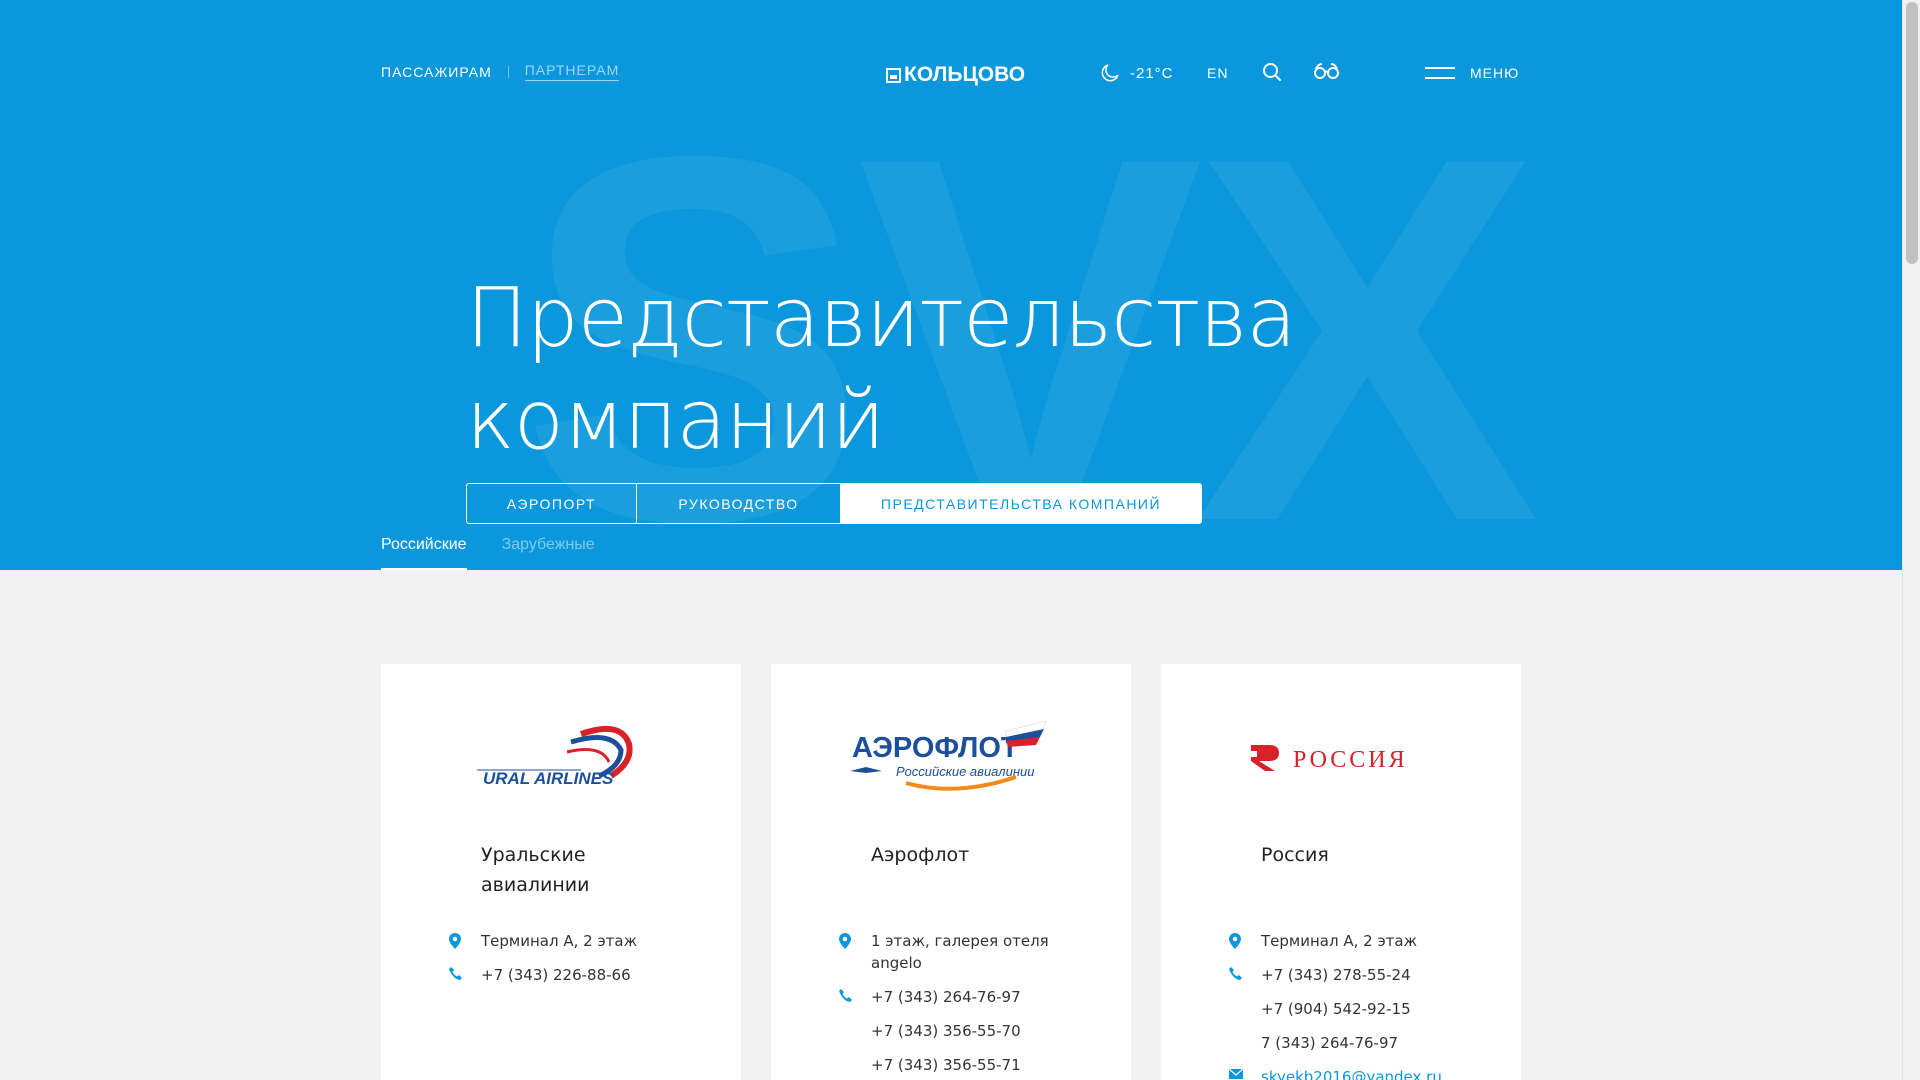 The image size is (1920, 1080). I want to click on ural-airlines-logo: URAL AIRLINES, so click(561, 757).